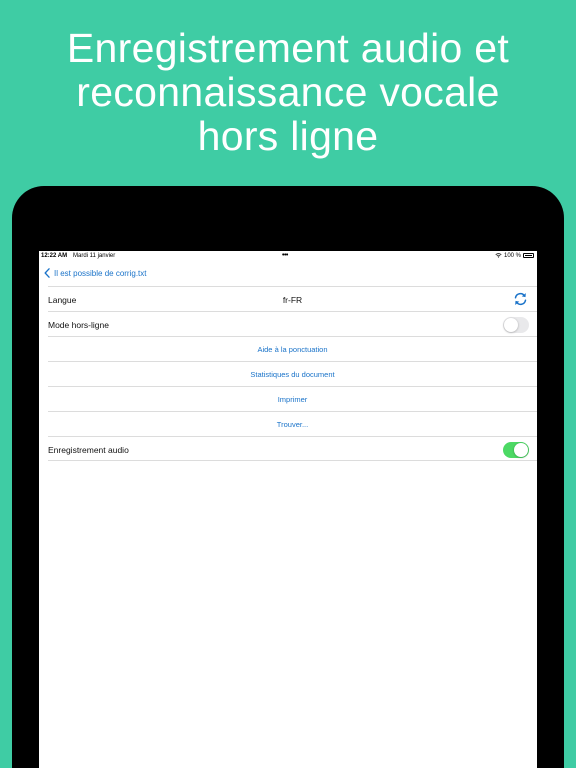  What do you see at coordinates (88, 450) in the screenshot?
I see `audio-recording-label: Enregistrement audio` at bounding box center [88, 450].